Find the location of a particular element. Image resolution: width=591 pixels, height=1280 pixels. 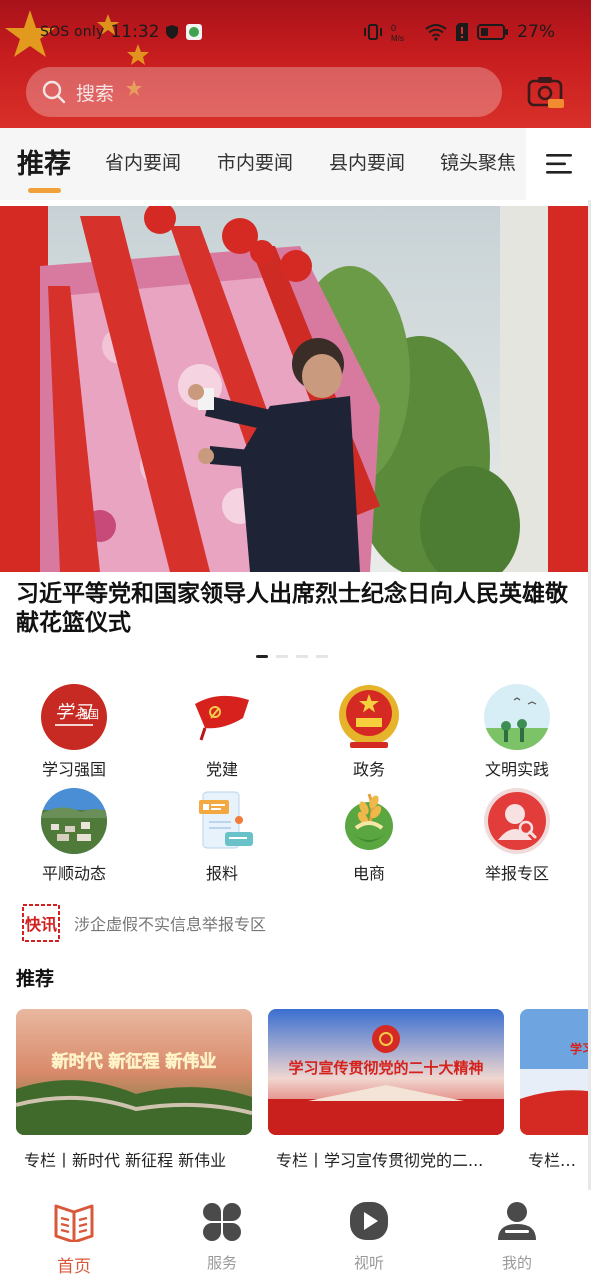

search-icon is located at coordinates (54, 92).